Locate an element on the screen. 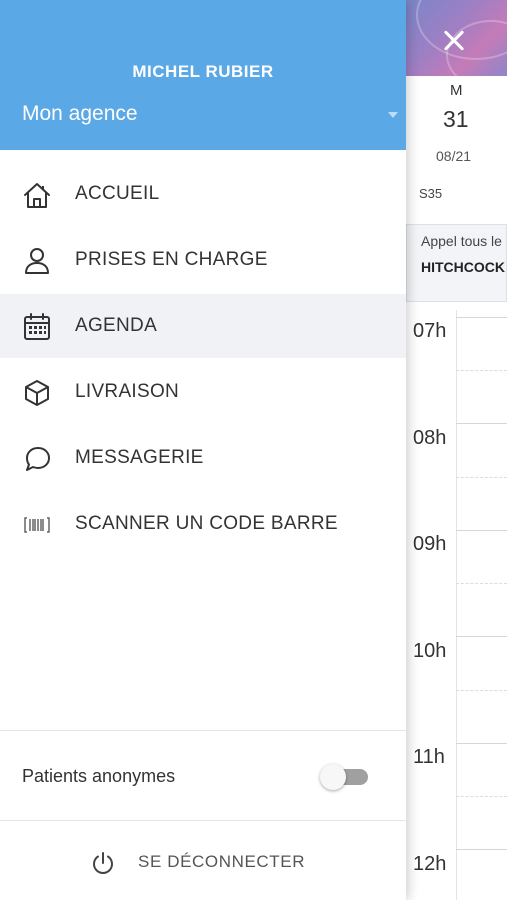  grid-divider is located at coordinates (456, 605).